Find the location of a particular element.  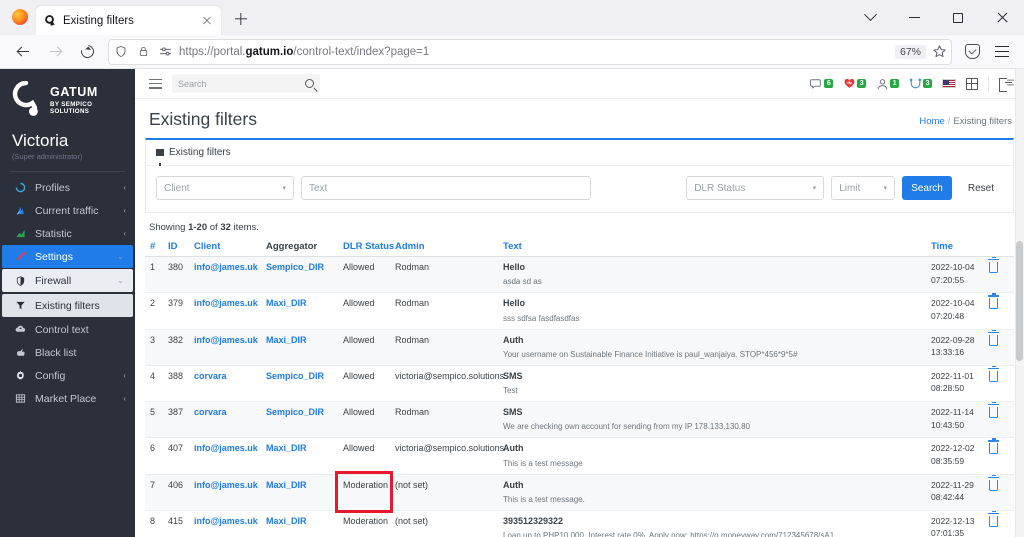

maximize-button is located at coordinates (958, 17).